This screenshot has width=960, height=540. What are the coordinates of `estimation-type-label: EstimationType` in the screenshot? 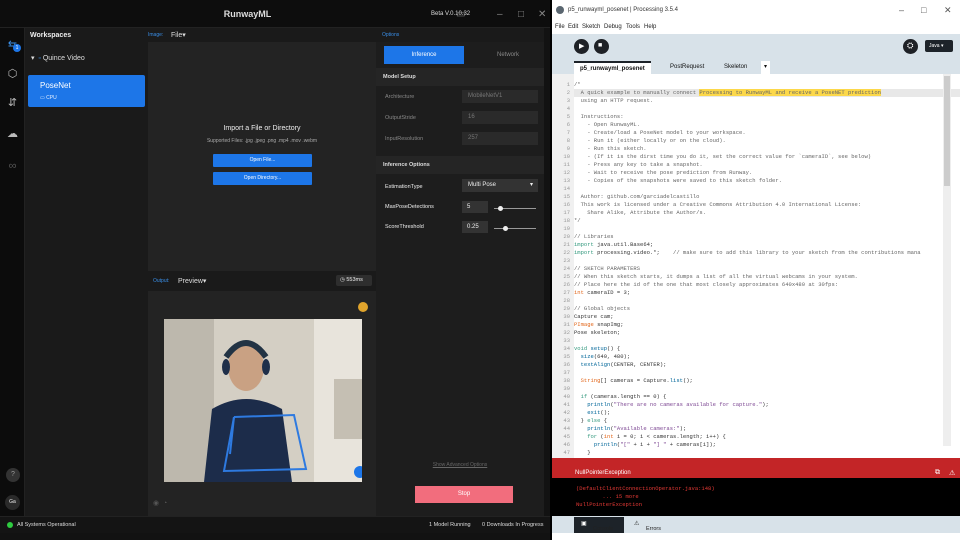 It's located at (404, 187).